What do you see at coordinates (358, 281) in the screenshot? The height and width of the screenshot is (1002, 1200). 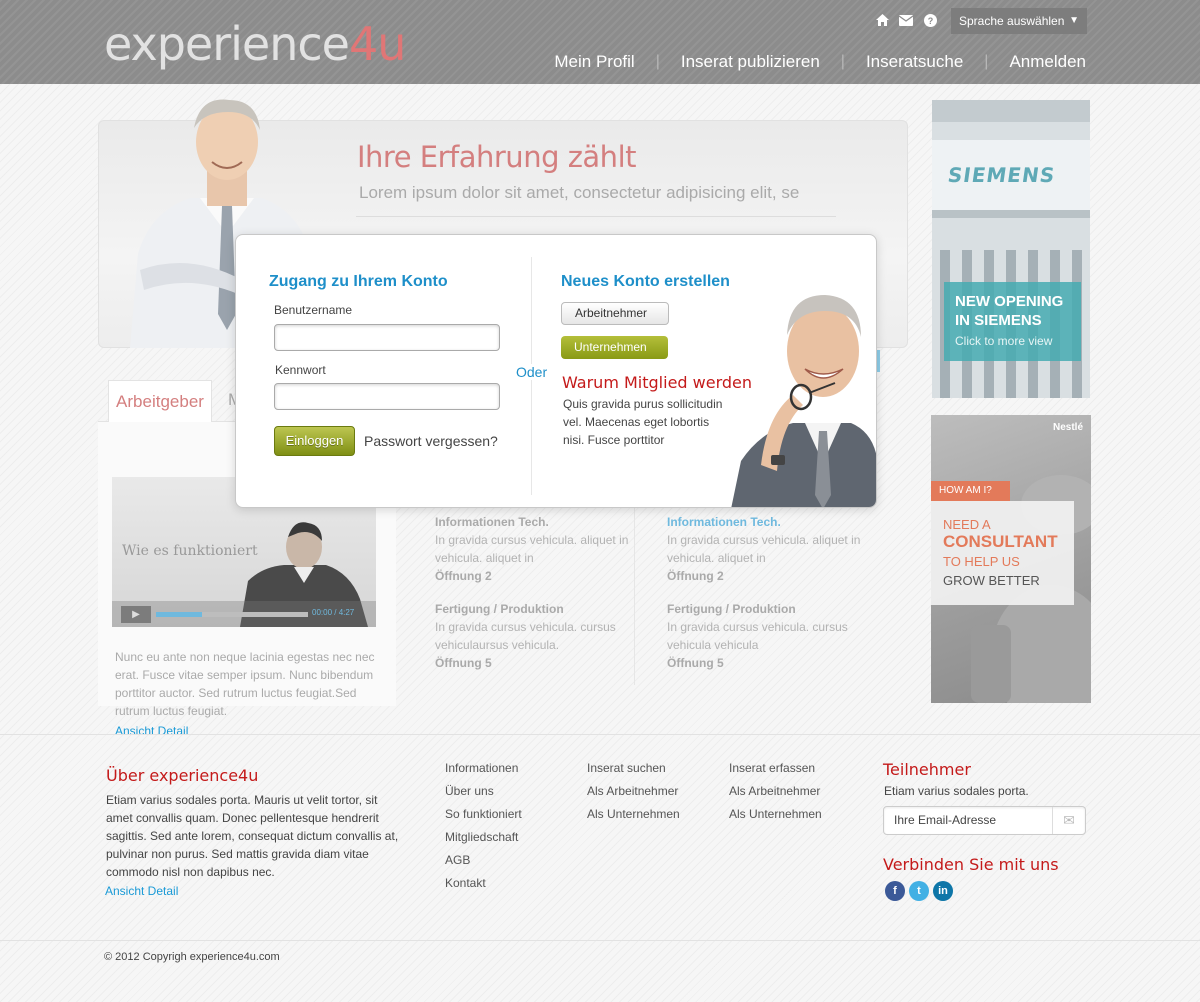 I see `login-title: Zugang zu Ihrem Konto` at bounding box center [358, 281].